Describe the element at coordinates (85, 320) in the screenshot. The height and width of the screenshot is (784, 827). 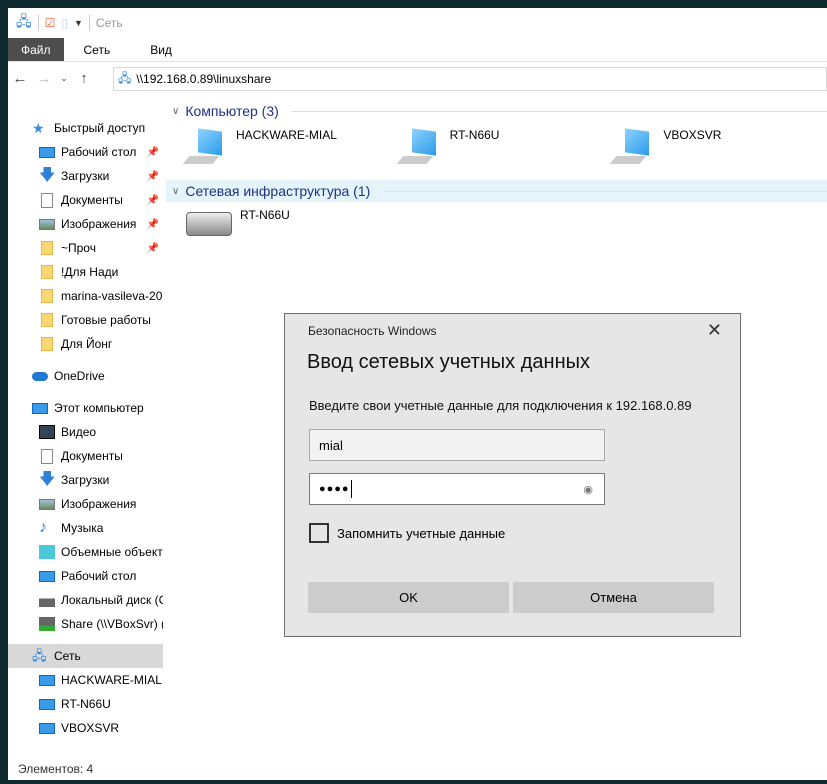
I see `sidebar-item: Готовые работы` at that location.